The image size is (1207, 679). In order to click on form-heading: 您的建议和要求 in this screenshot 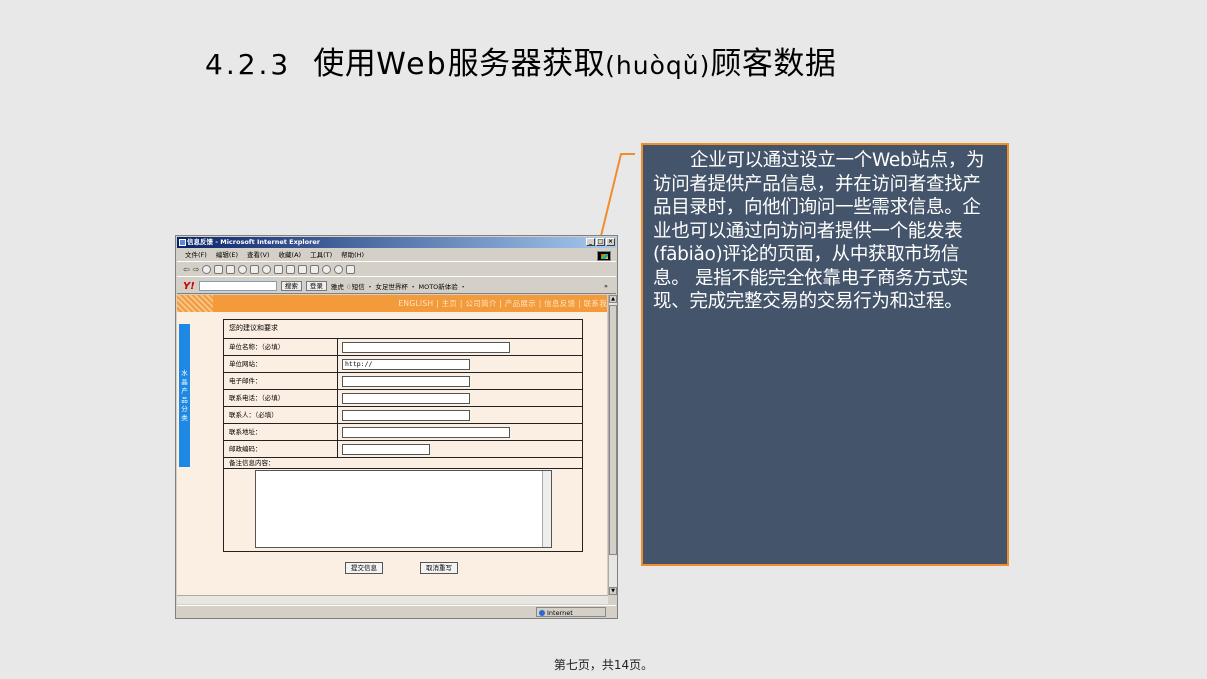, I will do `click(403, 329)`.